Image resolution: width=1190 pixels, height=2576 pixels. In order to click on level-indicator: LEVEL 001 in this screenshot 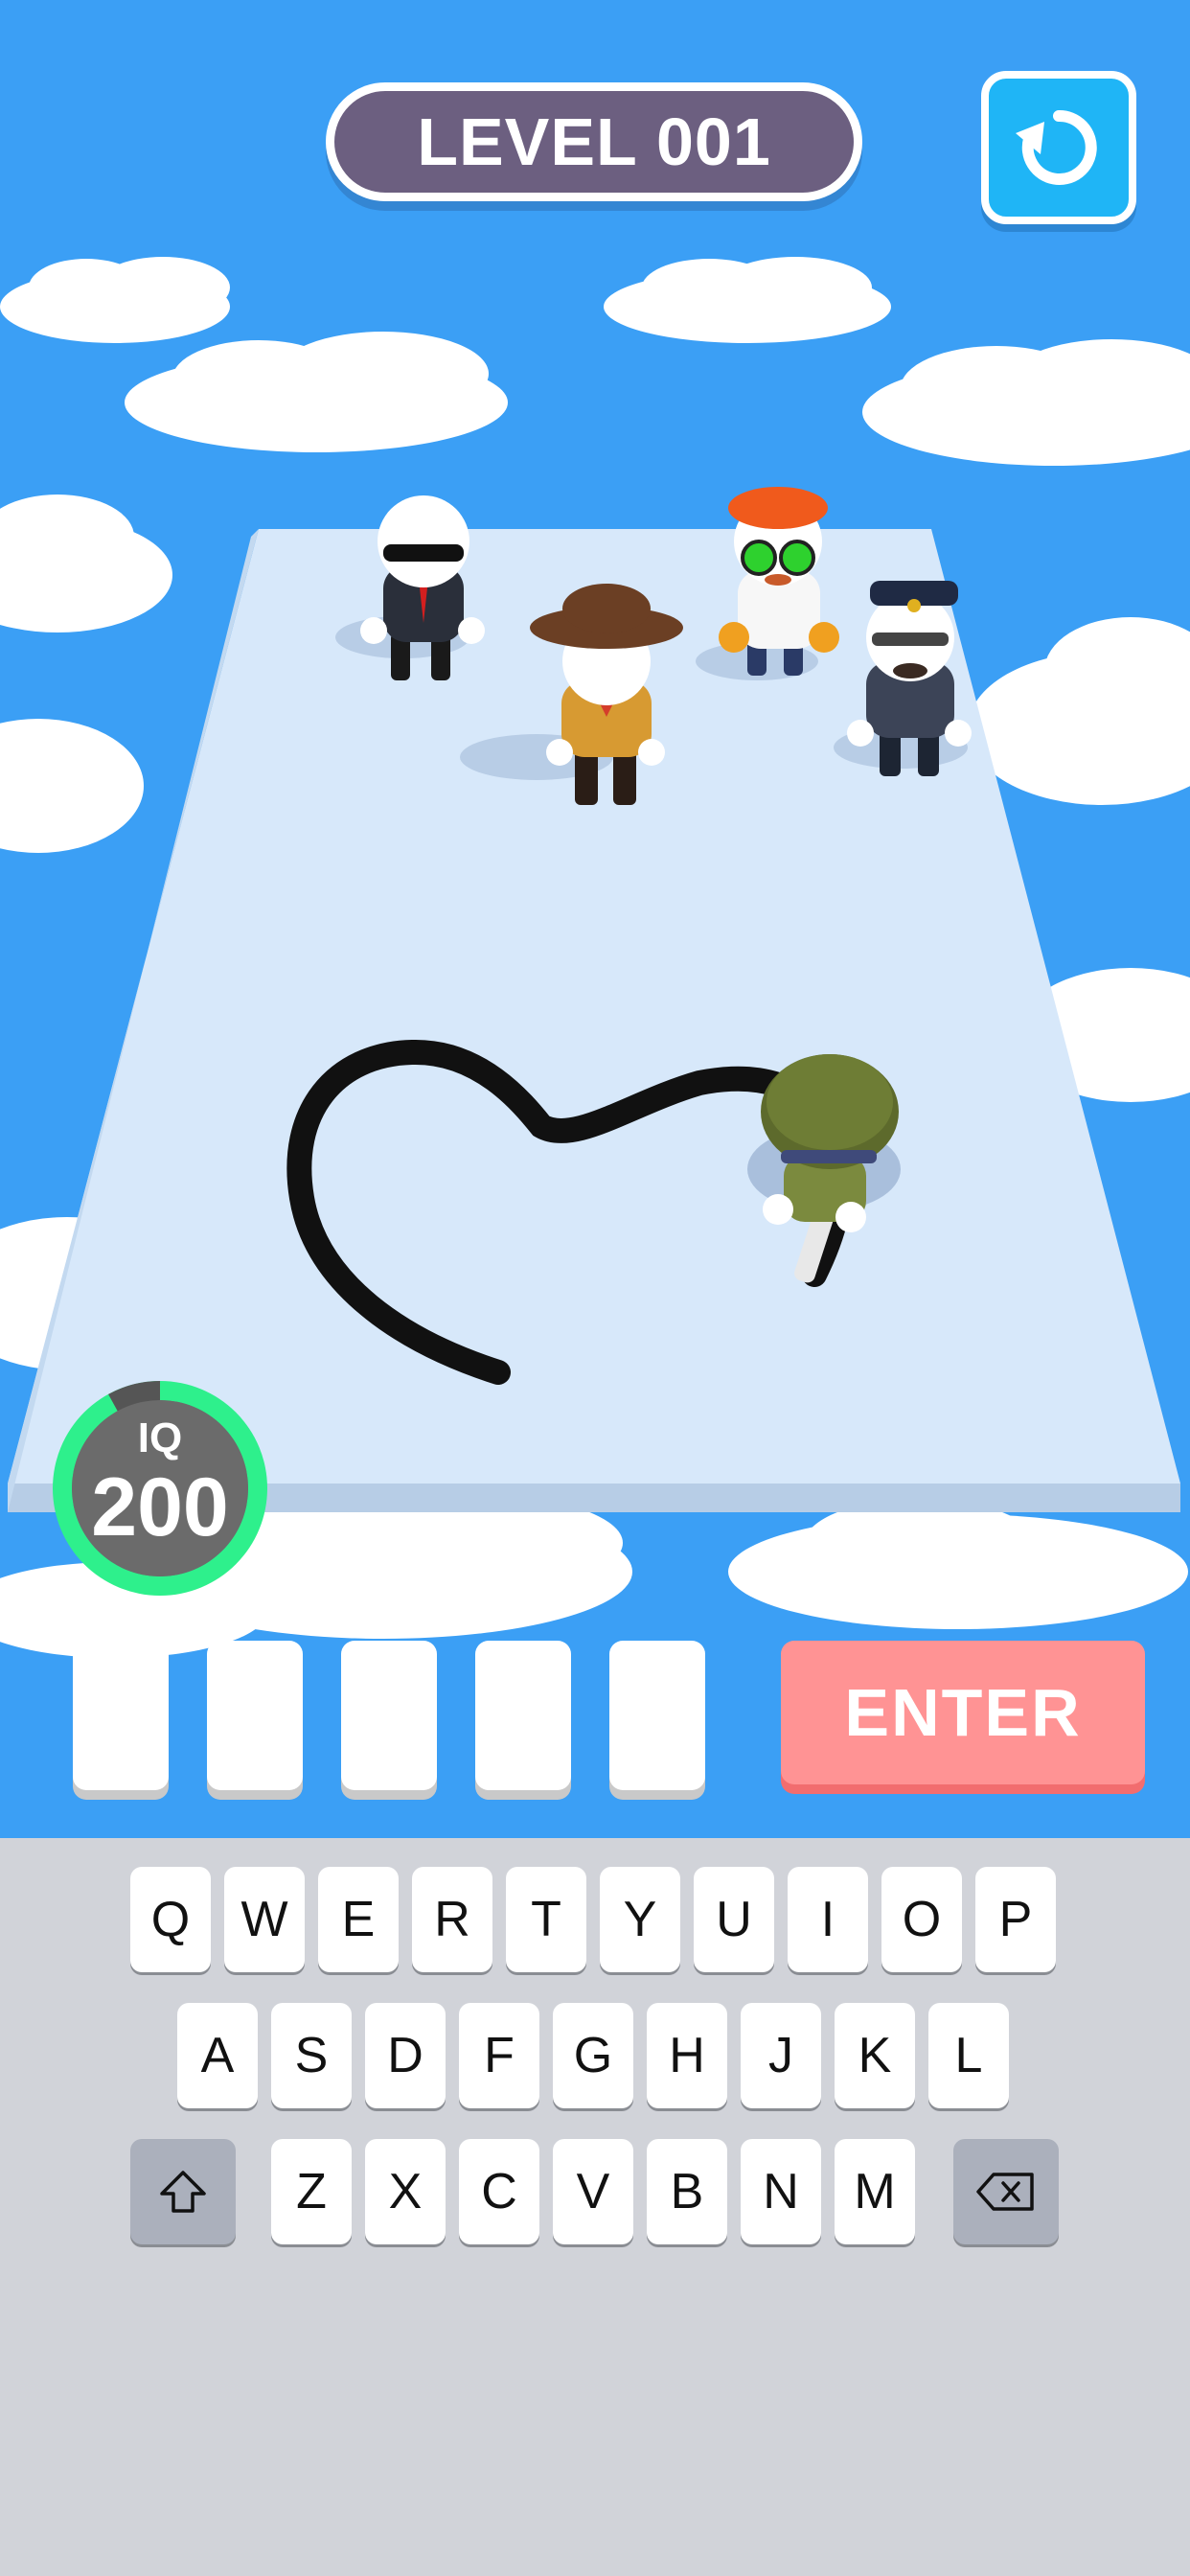, I will do `click(594, 141)`.